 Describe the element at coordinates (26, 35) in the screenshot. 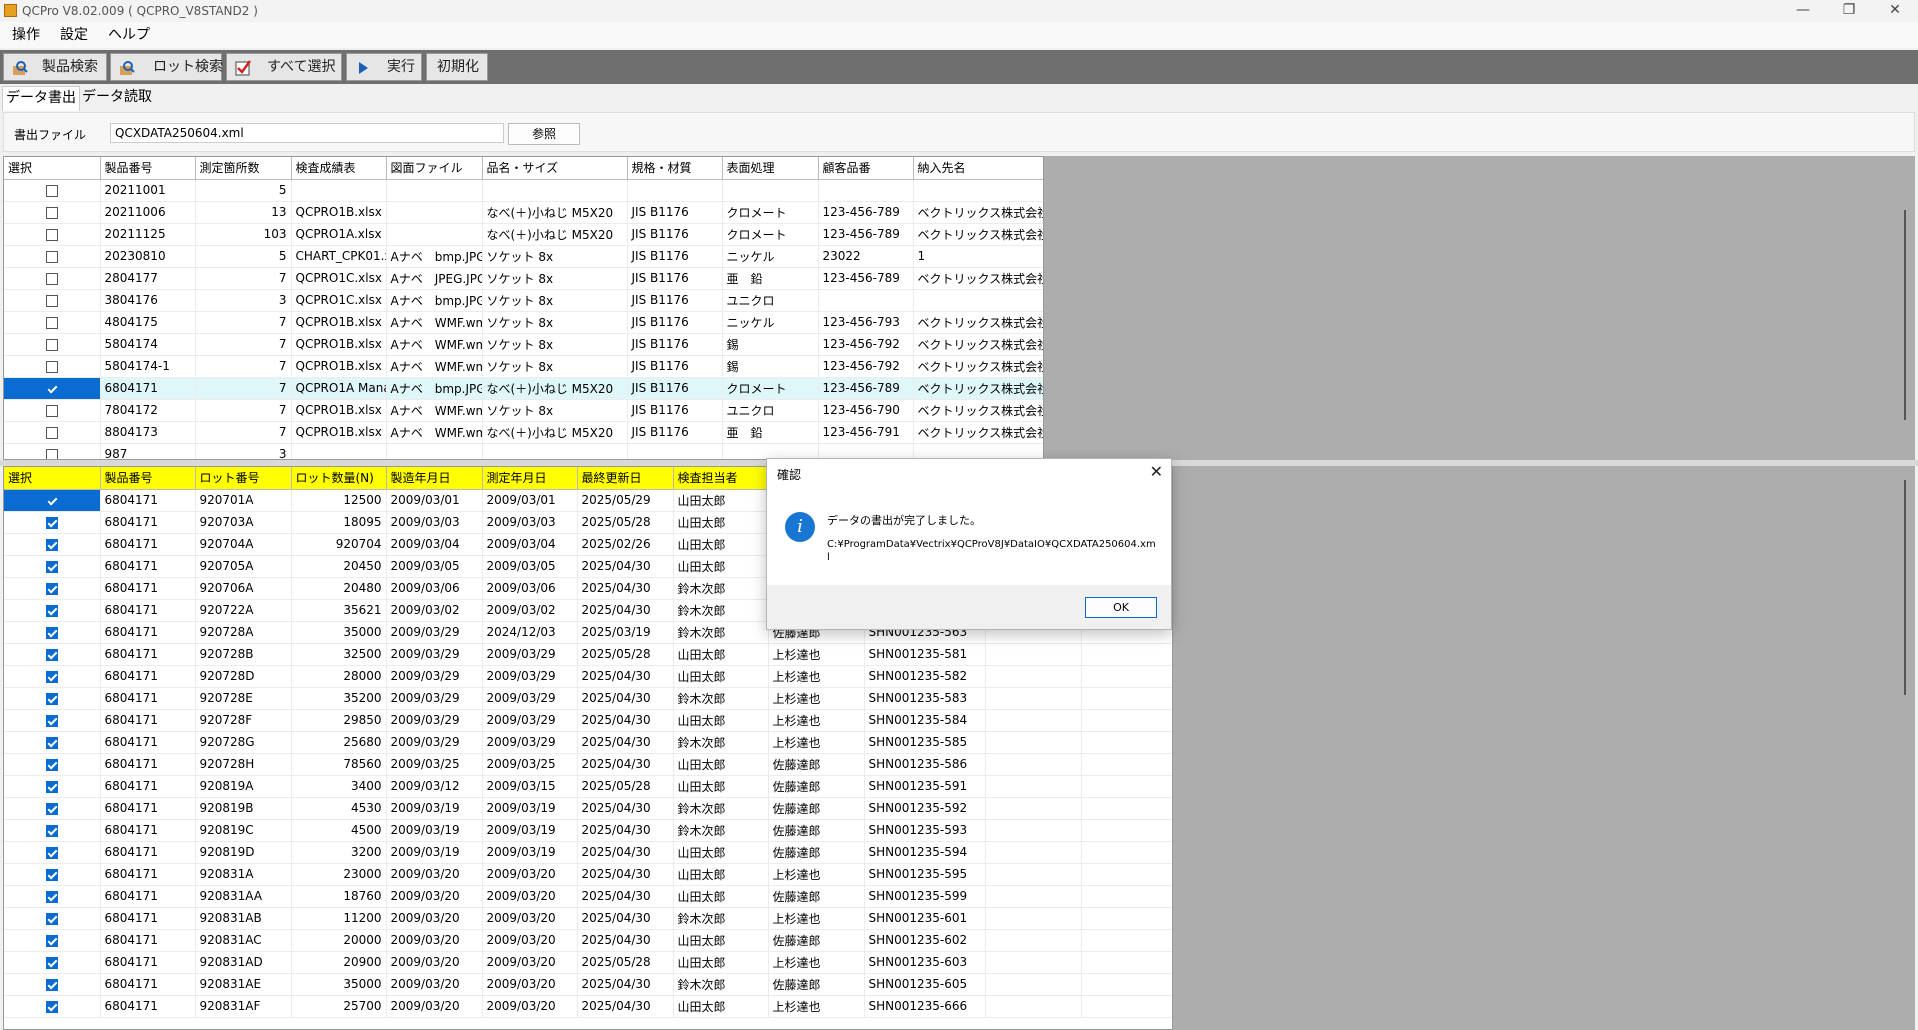

I see `menu-operation: 操作` at that location.